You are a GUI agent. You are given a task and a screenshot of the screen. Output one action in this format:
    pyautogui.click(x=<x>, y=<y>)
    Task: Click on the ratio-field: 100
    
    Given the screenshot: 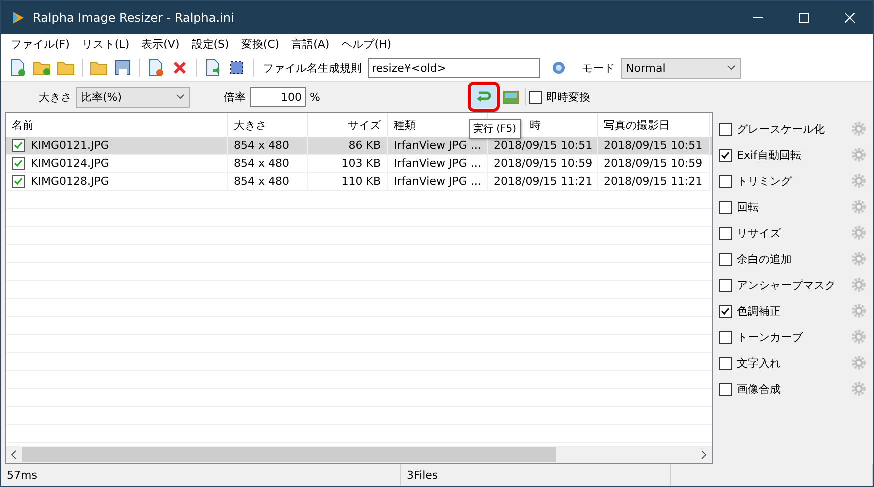 What is the action you would take?
    pyautogui.click(x=278, y=97)
    